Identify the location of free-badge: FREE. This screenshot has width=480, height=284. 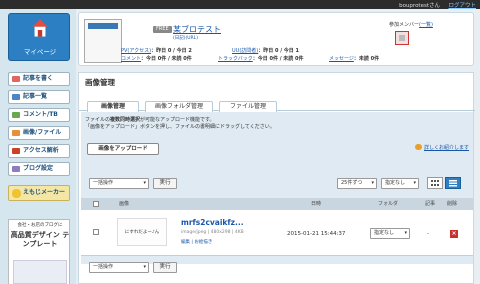
(162, 29).